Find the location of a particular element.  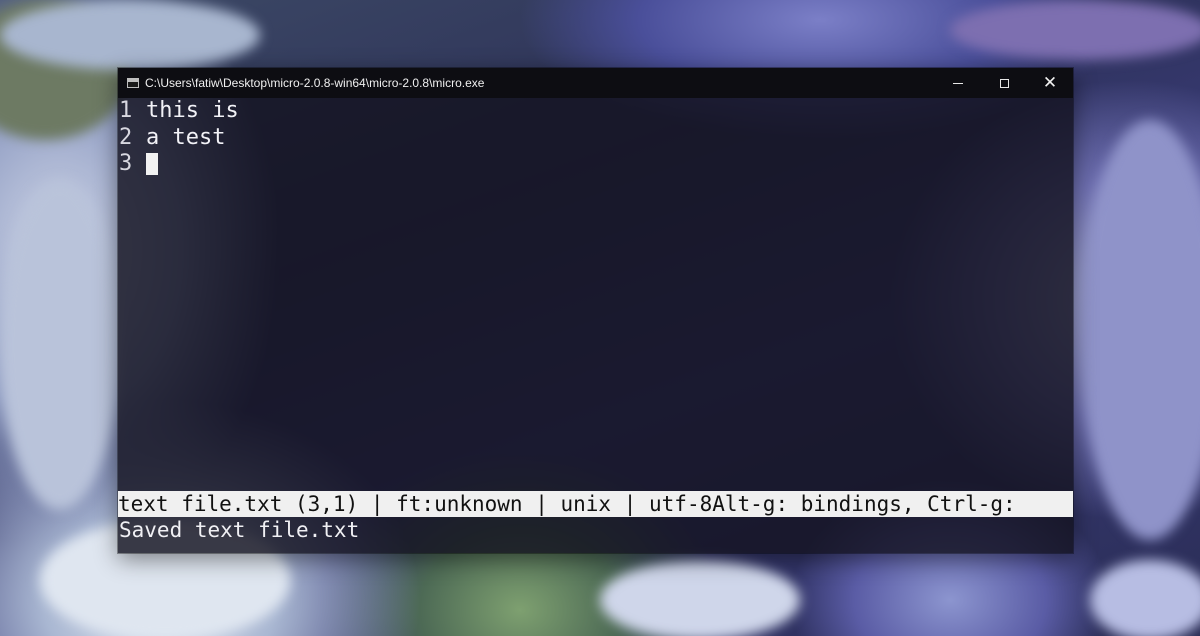

line-number: 3 is located at coordinates (126, 163).